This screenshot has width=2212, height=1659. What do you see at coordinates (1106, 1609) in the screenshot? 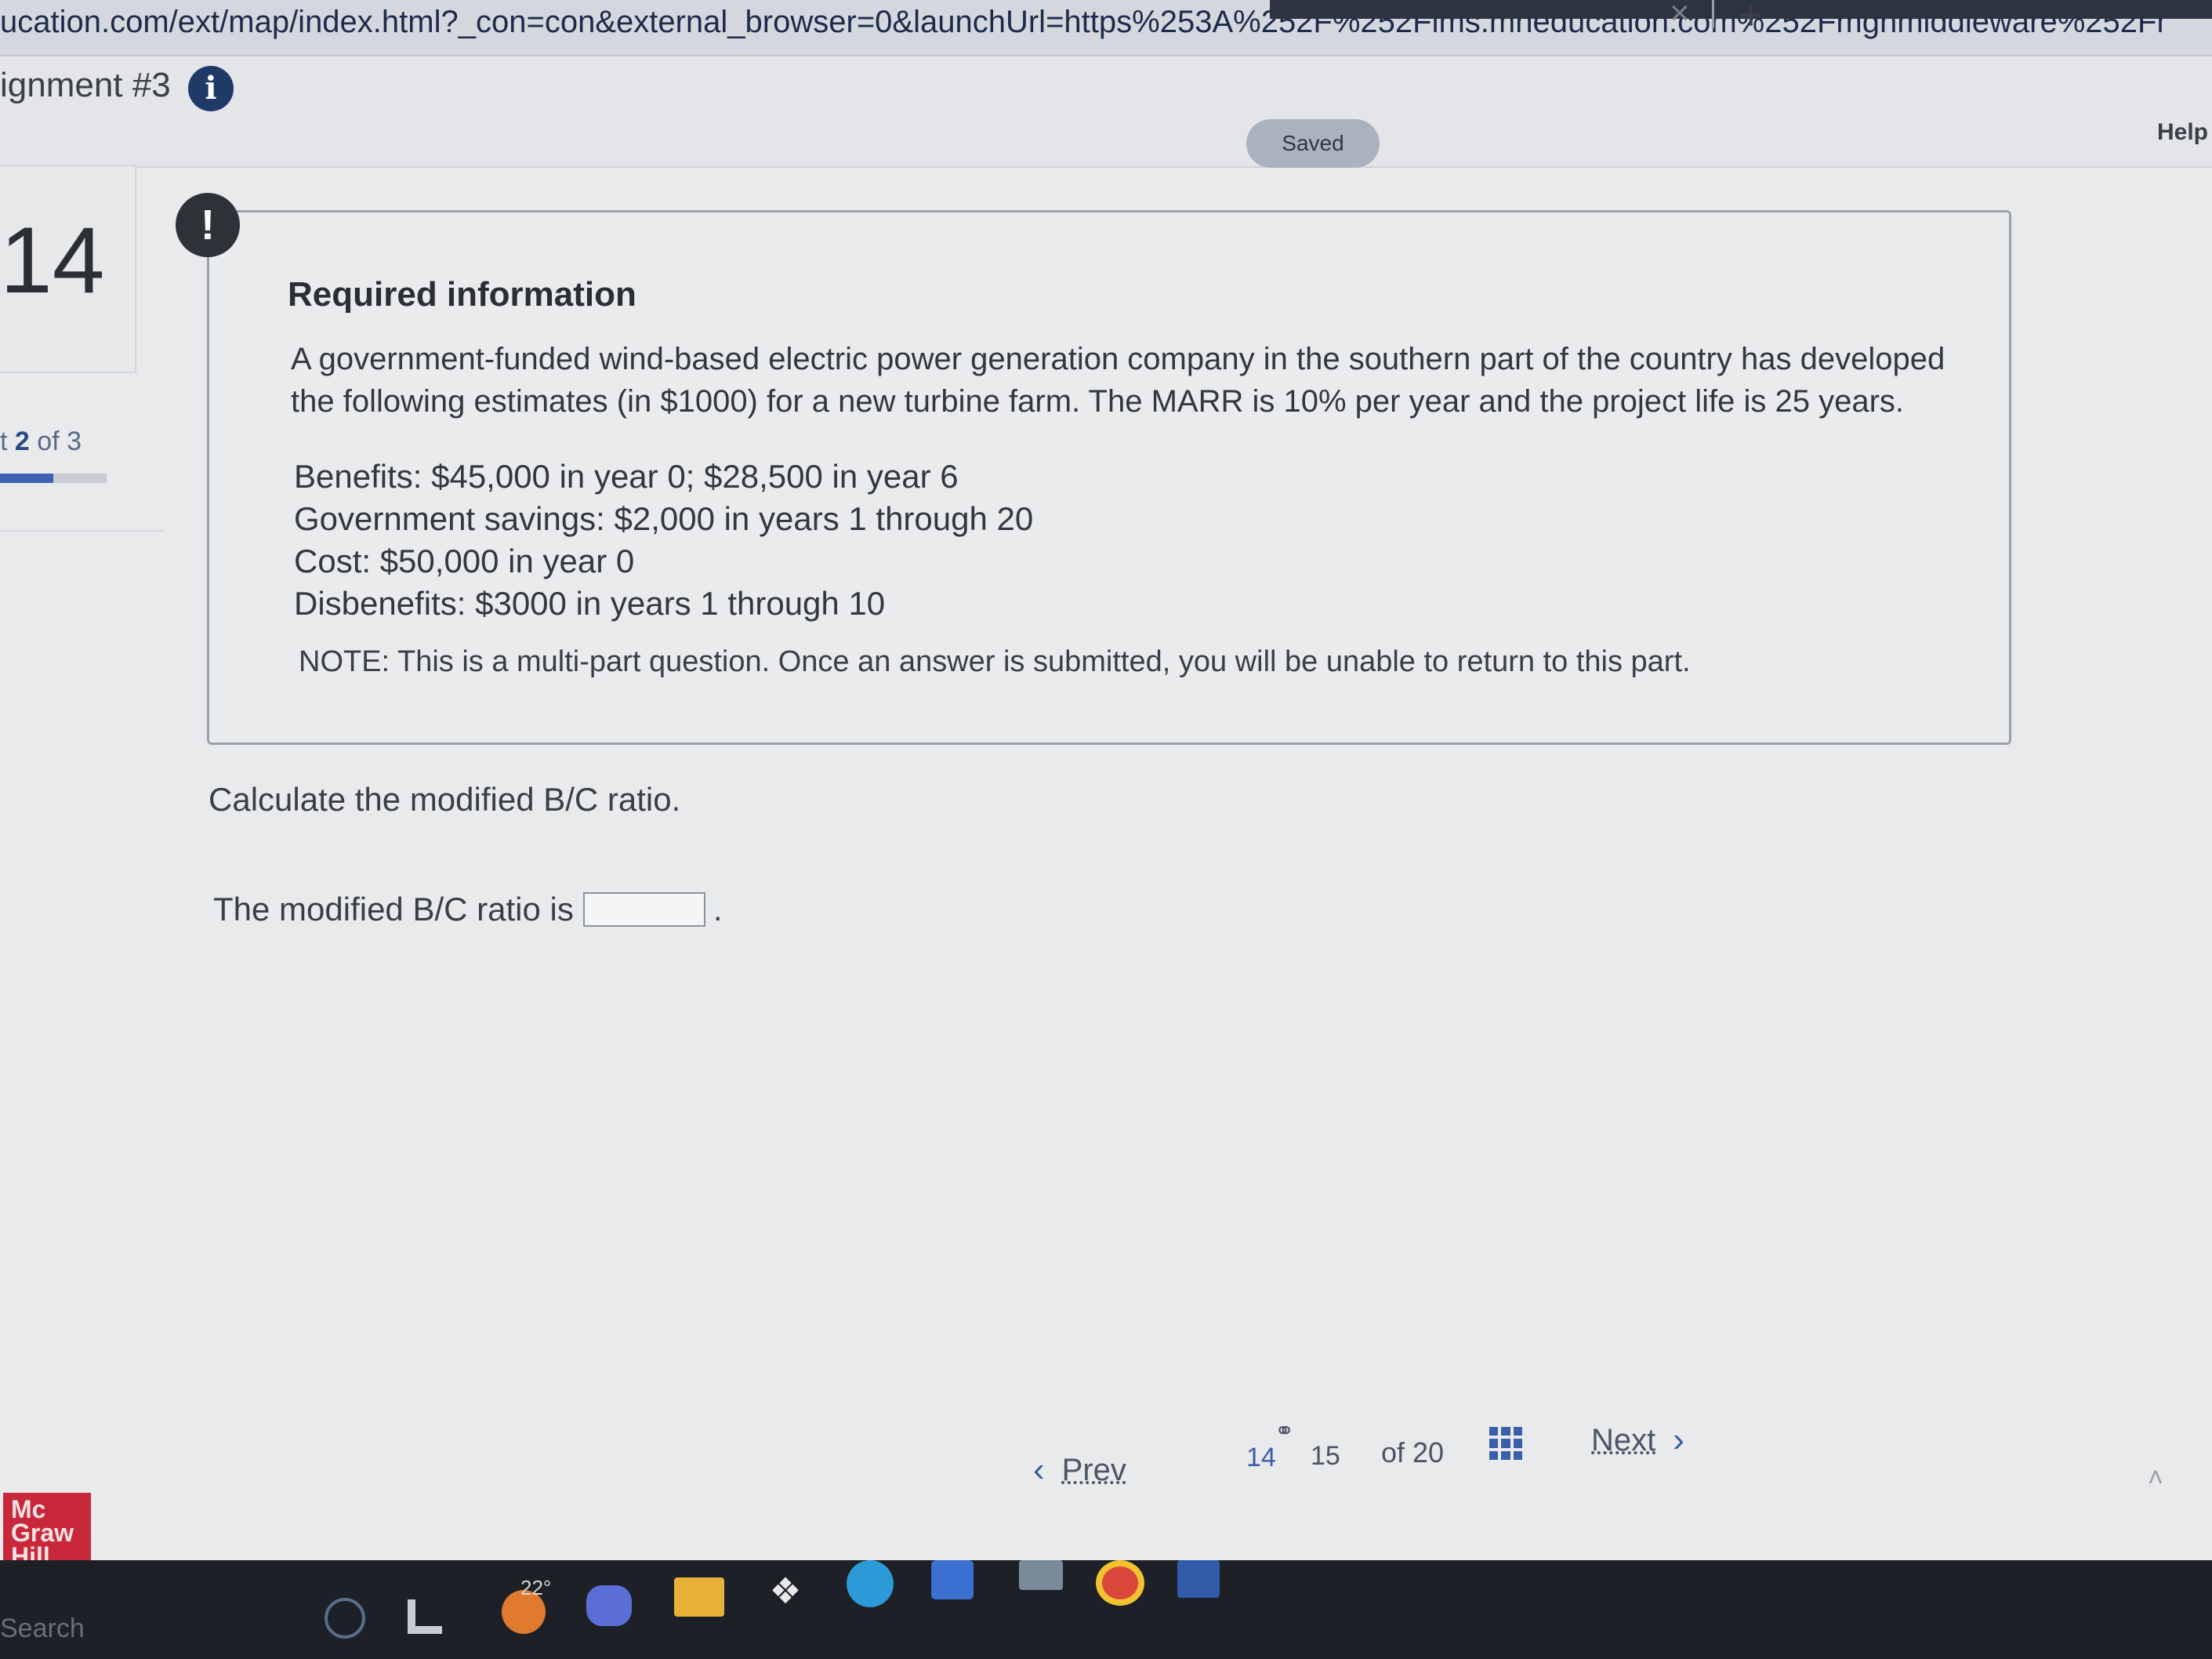
I see `os-taskbar: Search 22° ❖` at bounding box center [1106, 1609].